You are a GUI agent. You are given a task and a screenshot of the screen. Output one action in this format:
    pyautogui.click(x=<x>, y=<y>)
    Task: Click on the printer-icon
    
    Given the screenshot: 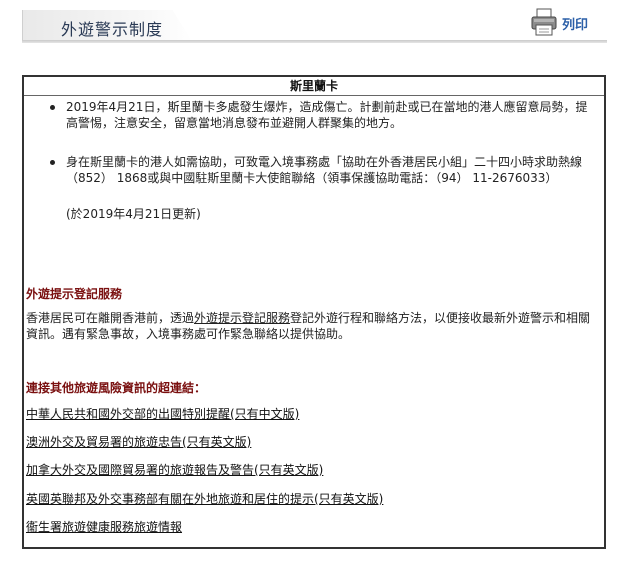 What is the action you would take?
    pyautogui.click(x=544, y=22)
    